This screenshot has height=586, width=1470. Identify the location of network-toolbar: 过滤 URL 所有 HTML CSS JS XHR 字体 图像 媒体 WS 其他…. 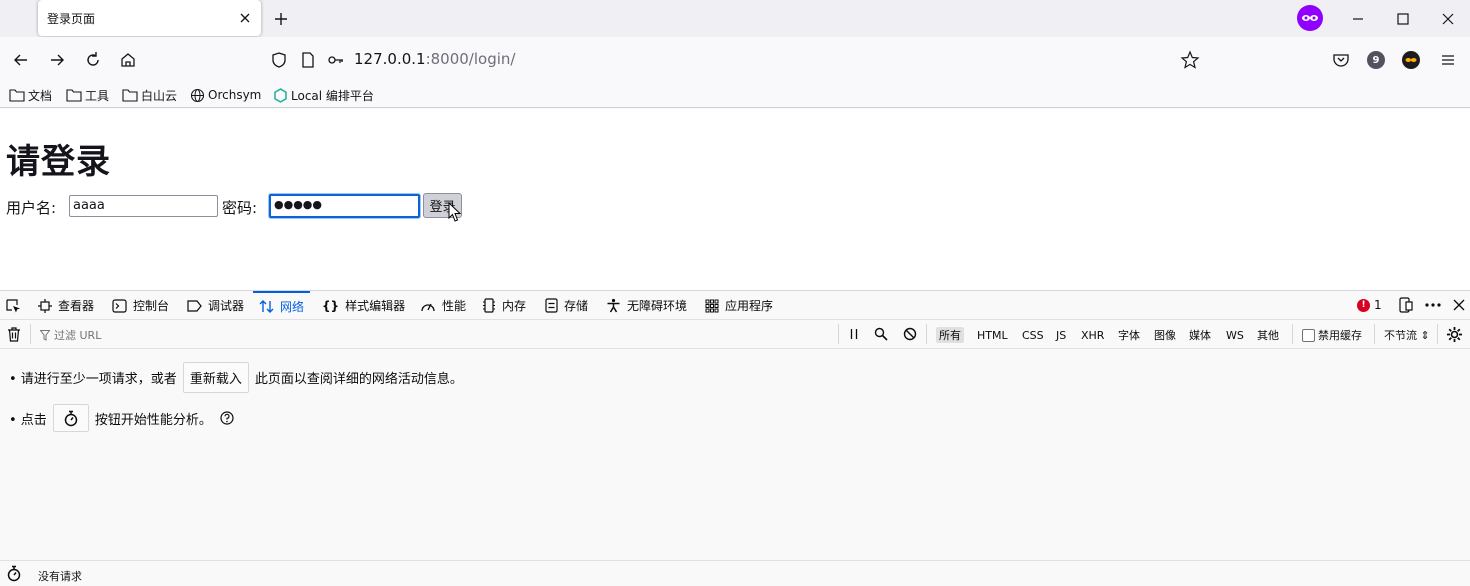
(735, 334).